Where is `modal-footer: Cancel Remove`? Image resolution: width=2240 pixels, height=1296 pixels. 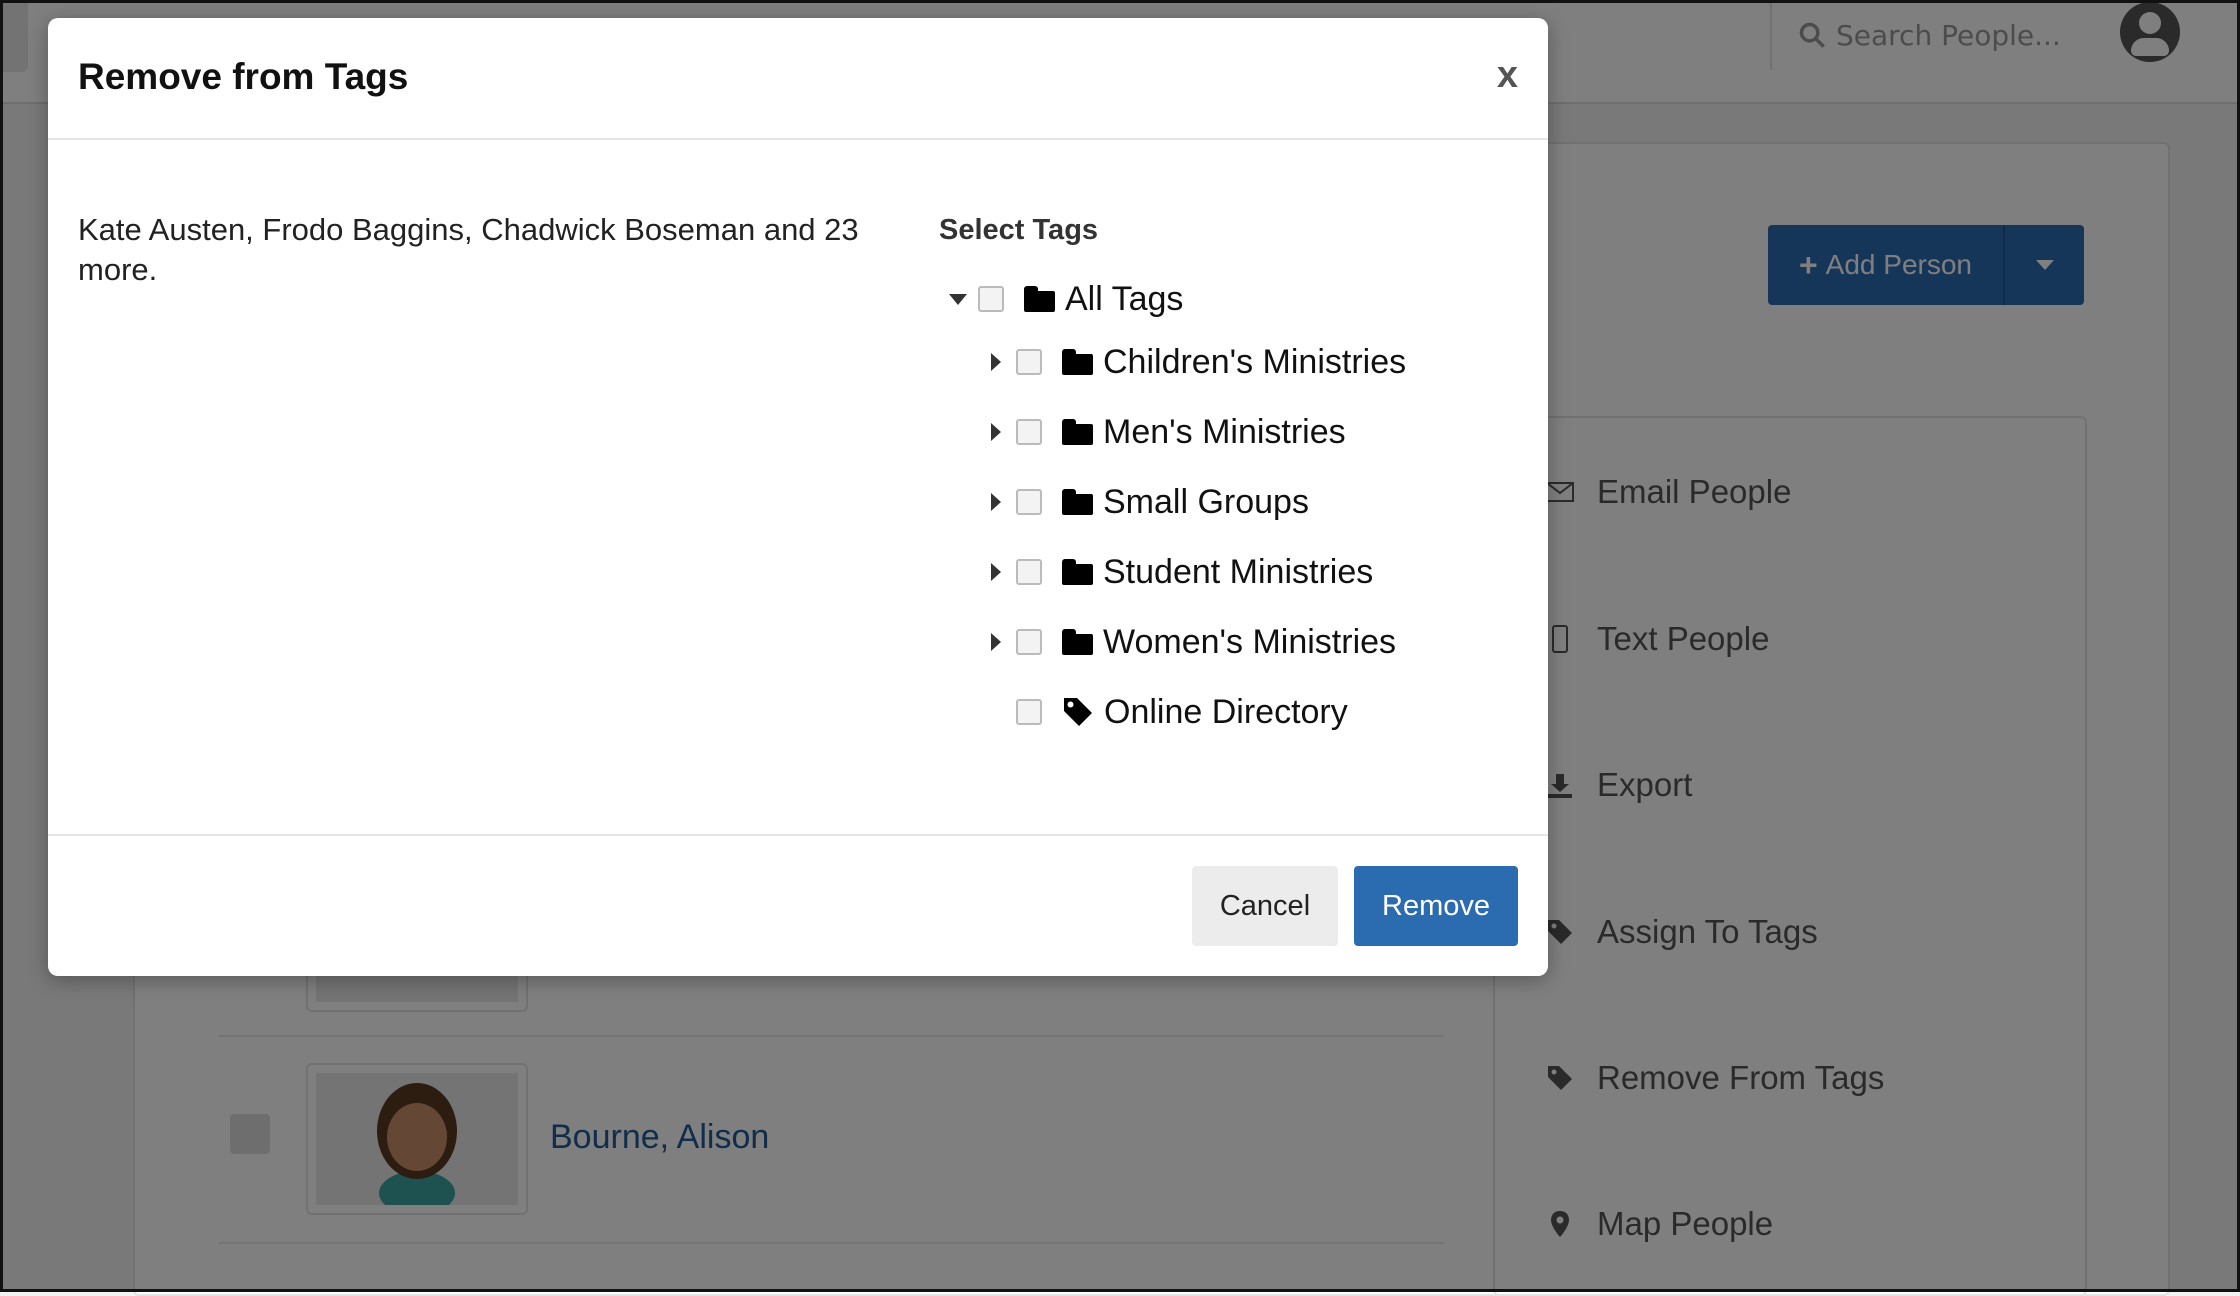 modal-footer: Cancel Remove is located at coordinates (798, 906).